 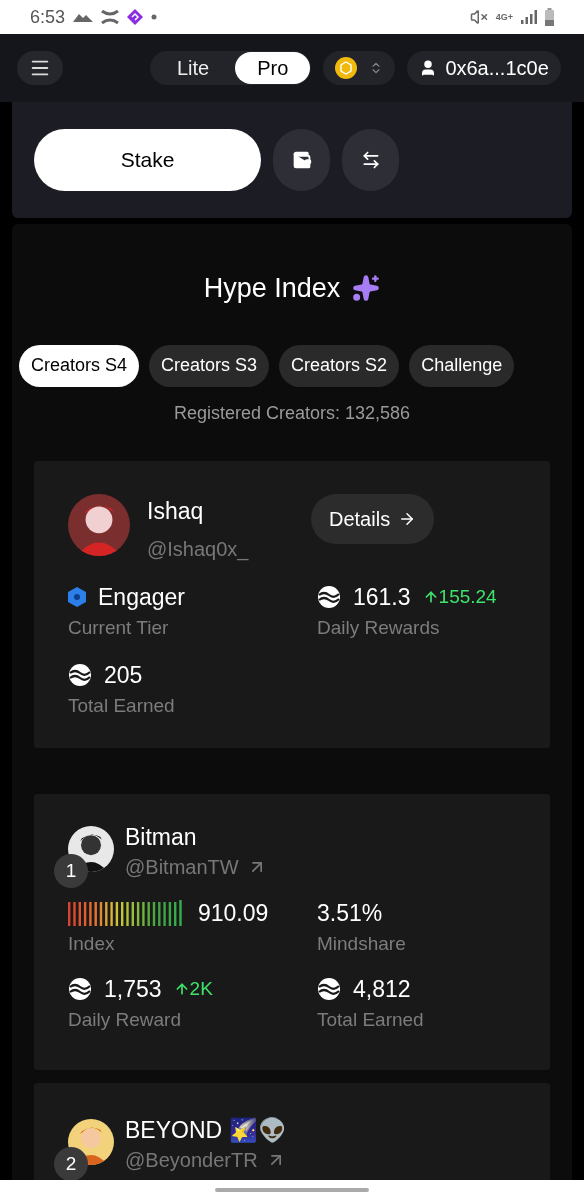 I want to click on battery-icon, so click(x=549, y=17).